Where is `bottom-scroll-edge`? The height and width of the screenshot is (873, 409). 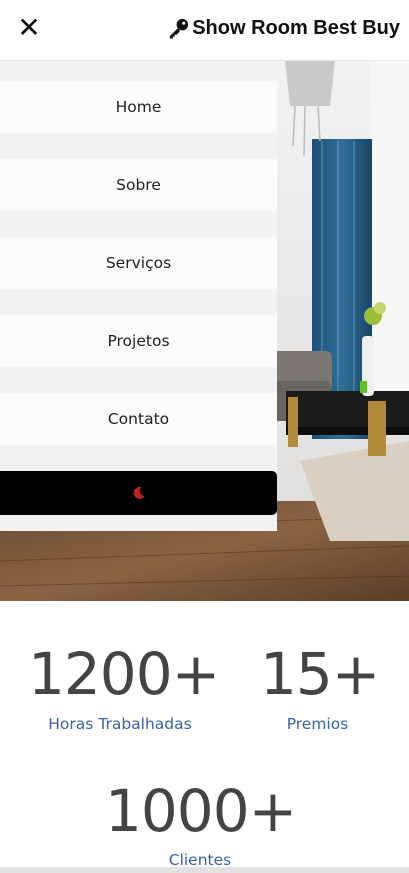
bottom-scroll-edge is located at coordinates (204, 870).